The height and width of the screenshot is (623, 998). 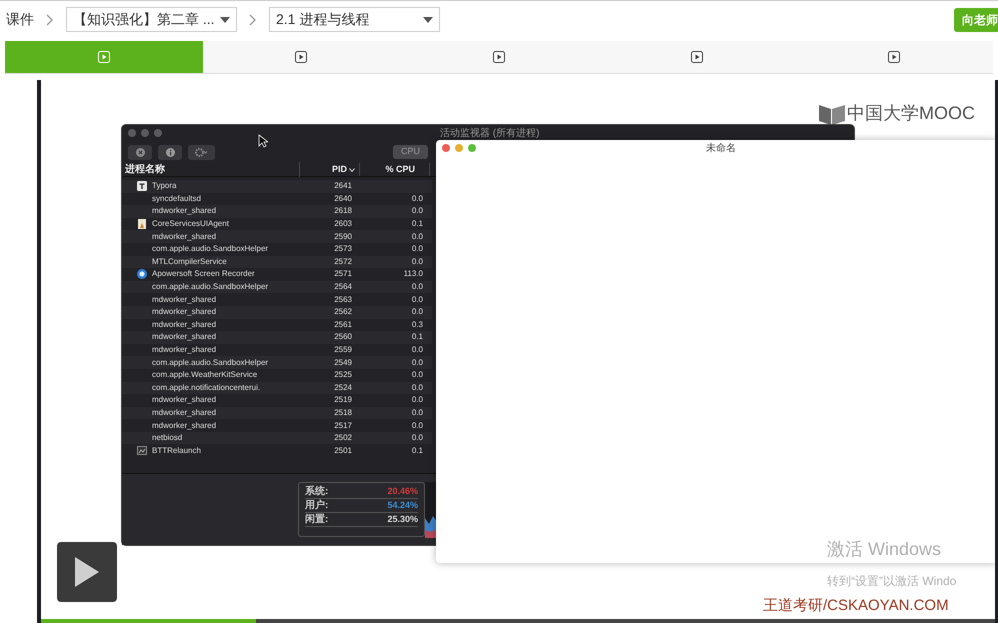 I want to click on process-row: com.apple.WeatherKitService 2525 0.0, so click(x=277, y=375).